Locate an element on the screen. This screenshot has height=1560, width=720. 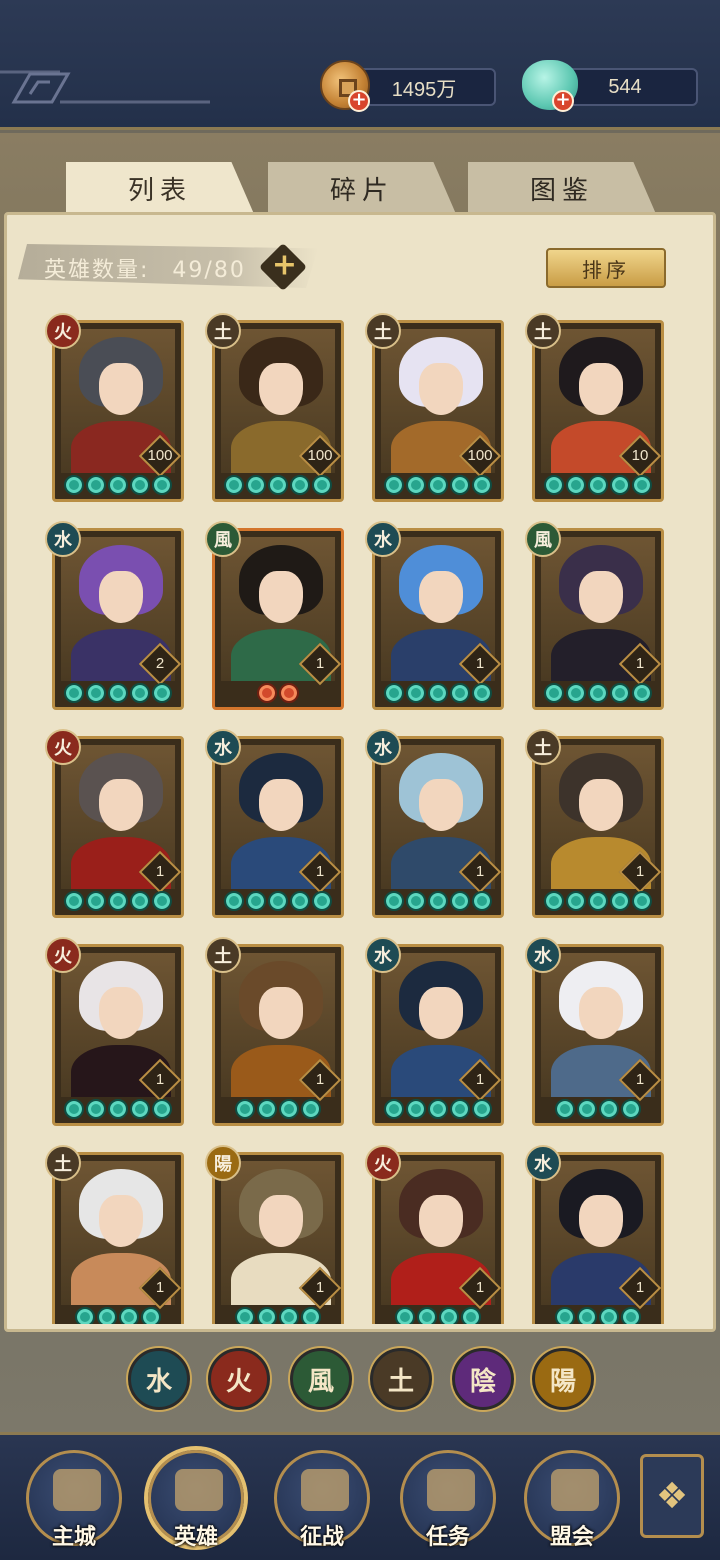
tab-label: 图鉴 is located at coordinates (561, 190).